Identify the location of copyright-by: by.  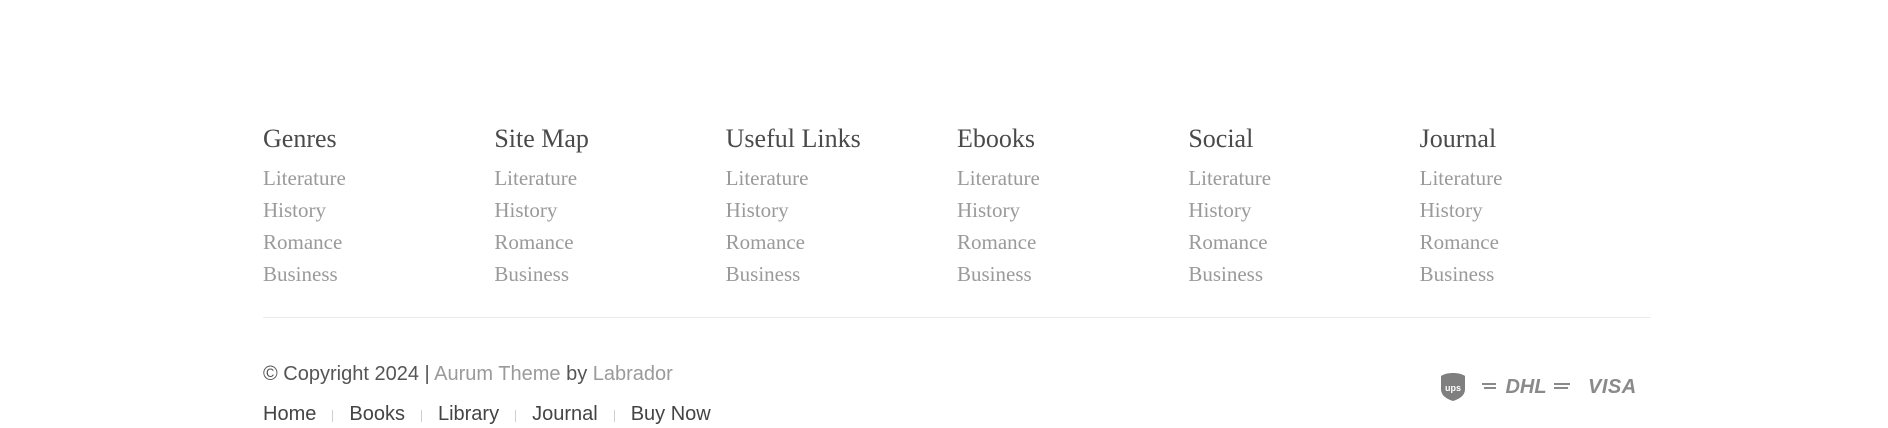
(577, 374).